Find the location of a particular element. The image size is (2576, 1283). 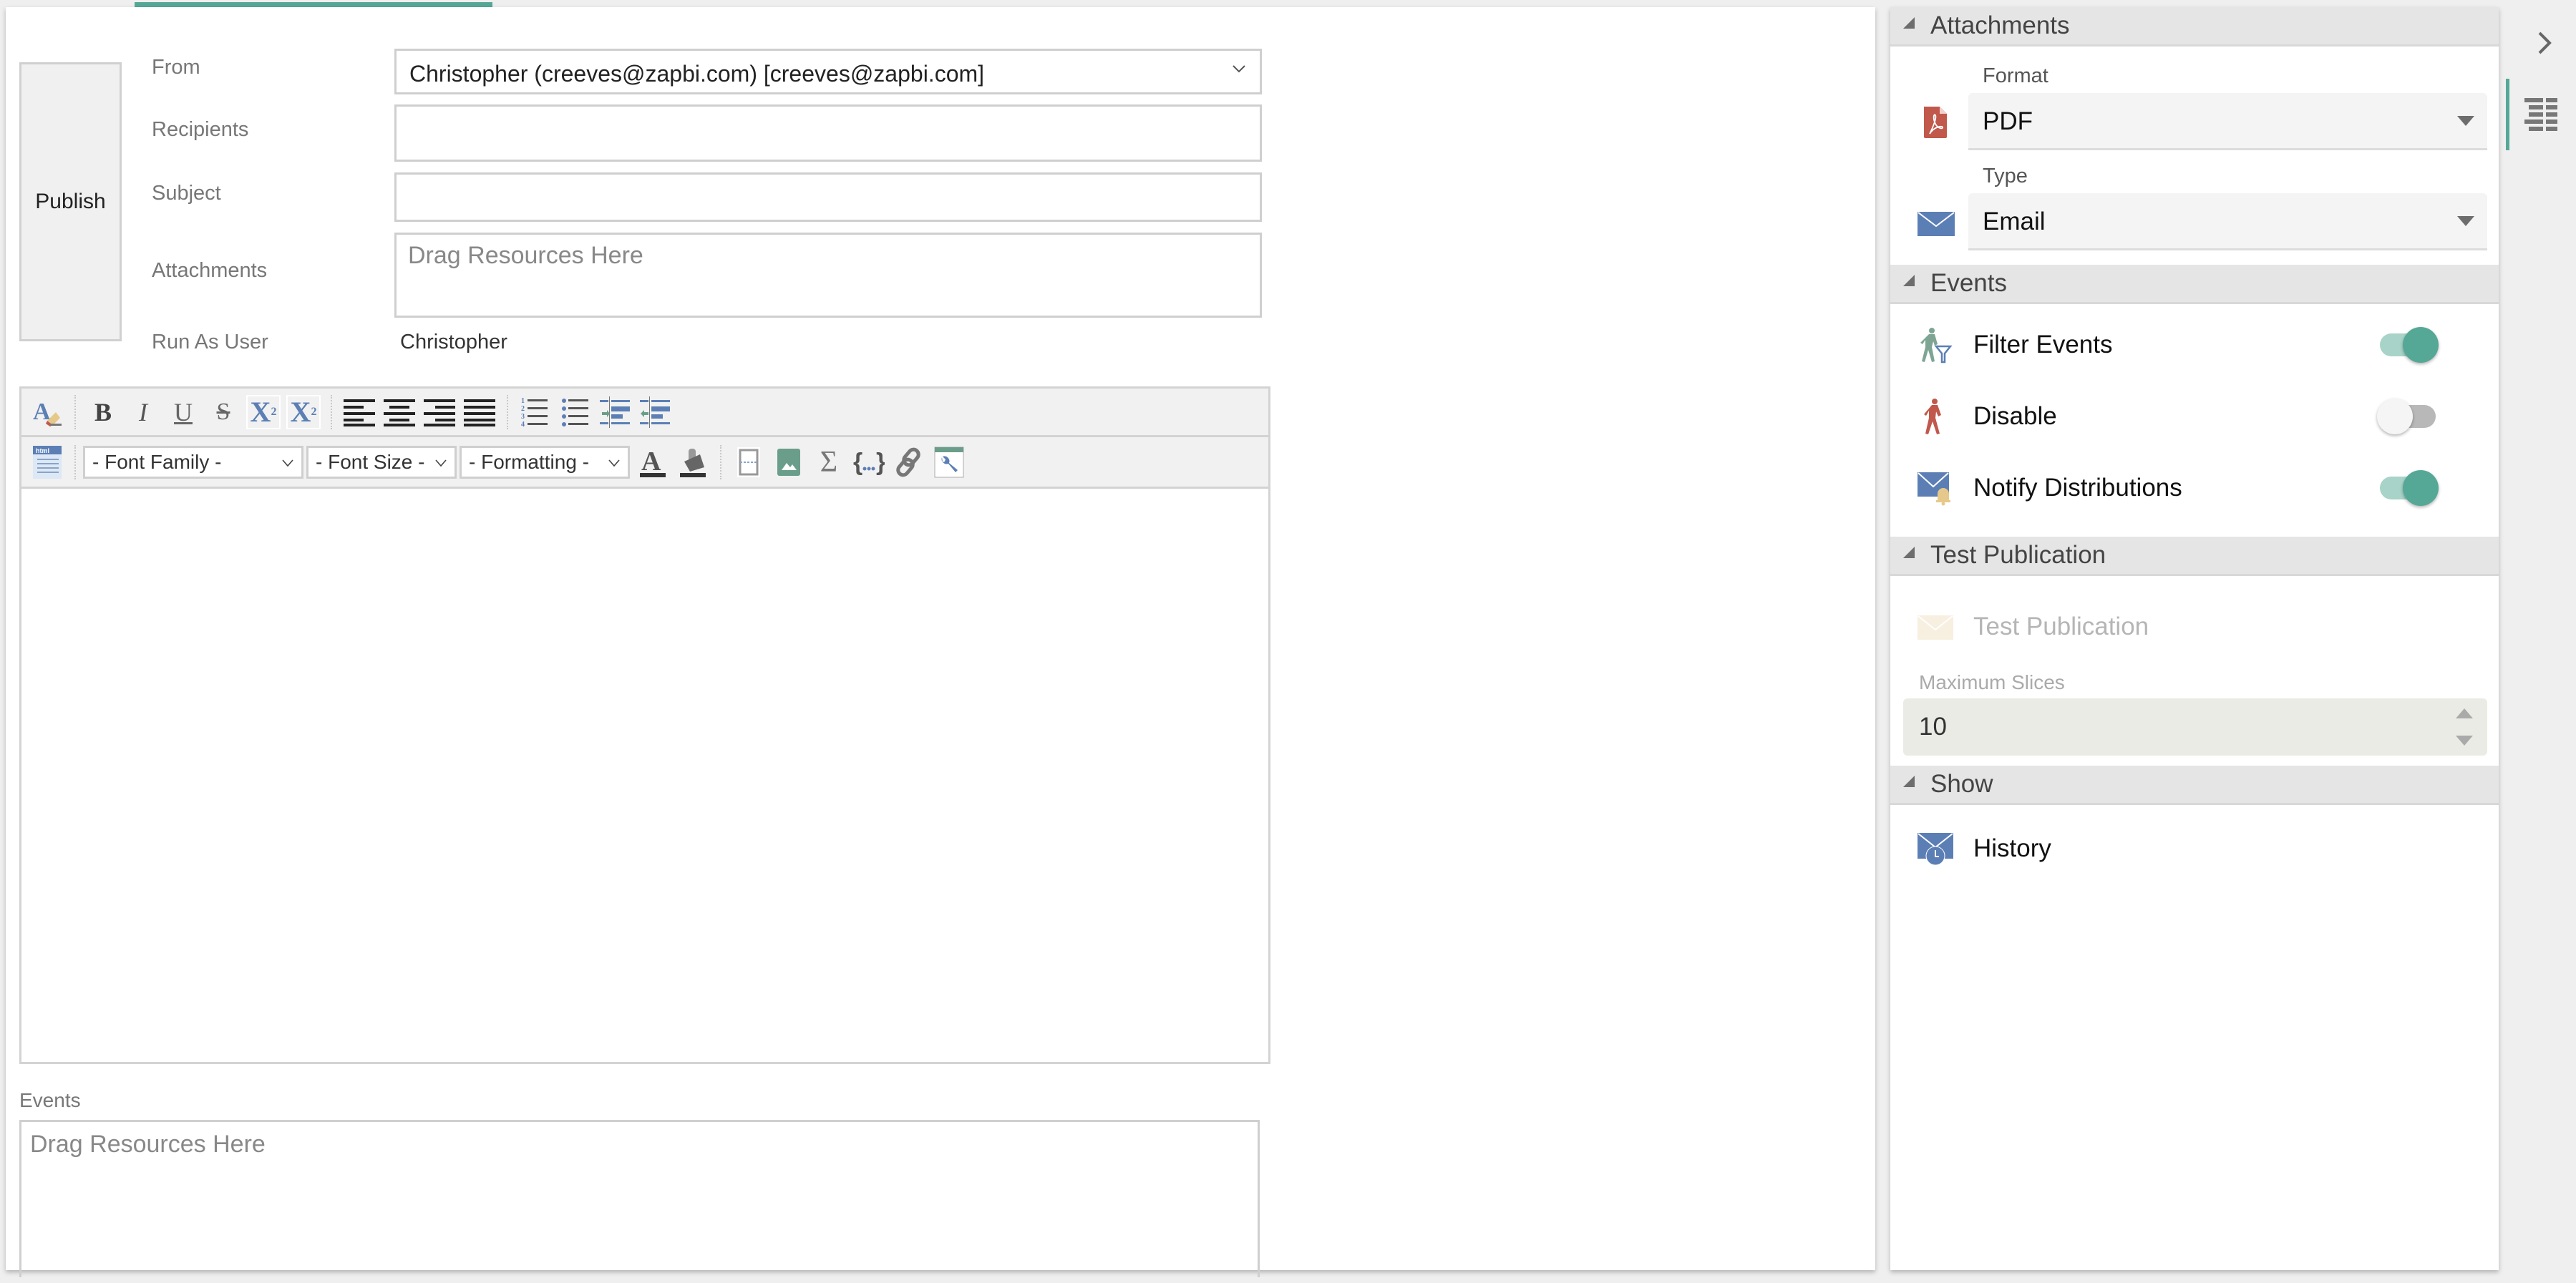

notify-distributions-icon is located at coordinates (1934, 489).